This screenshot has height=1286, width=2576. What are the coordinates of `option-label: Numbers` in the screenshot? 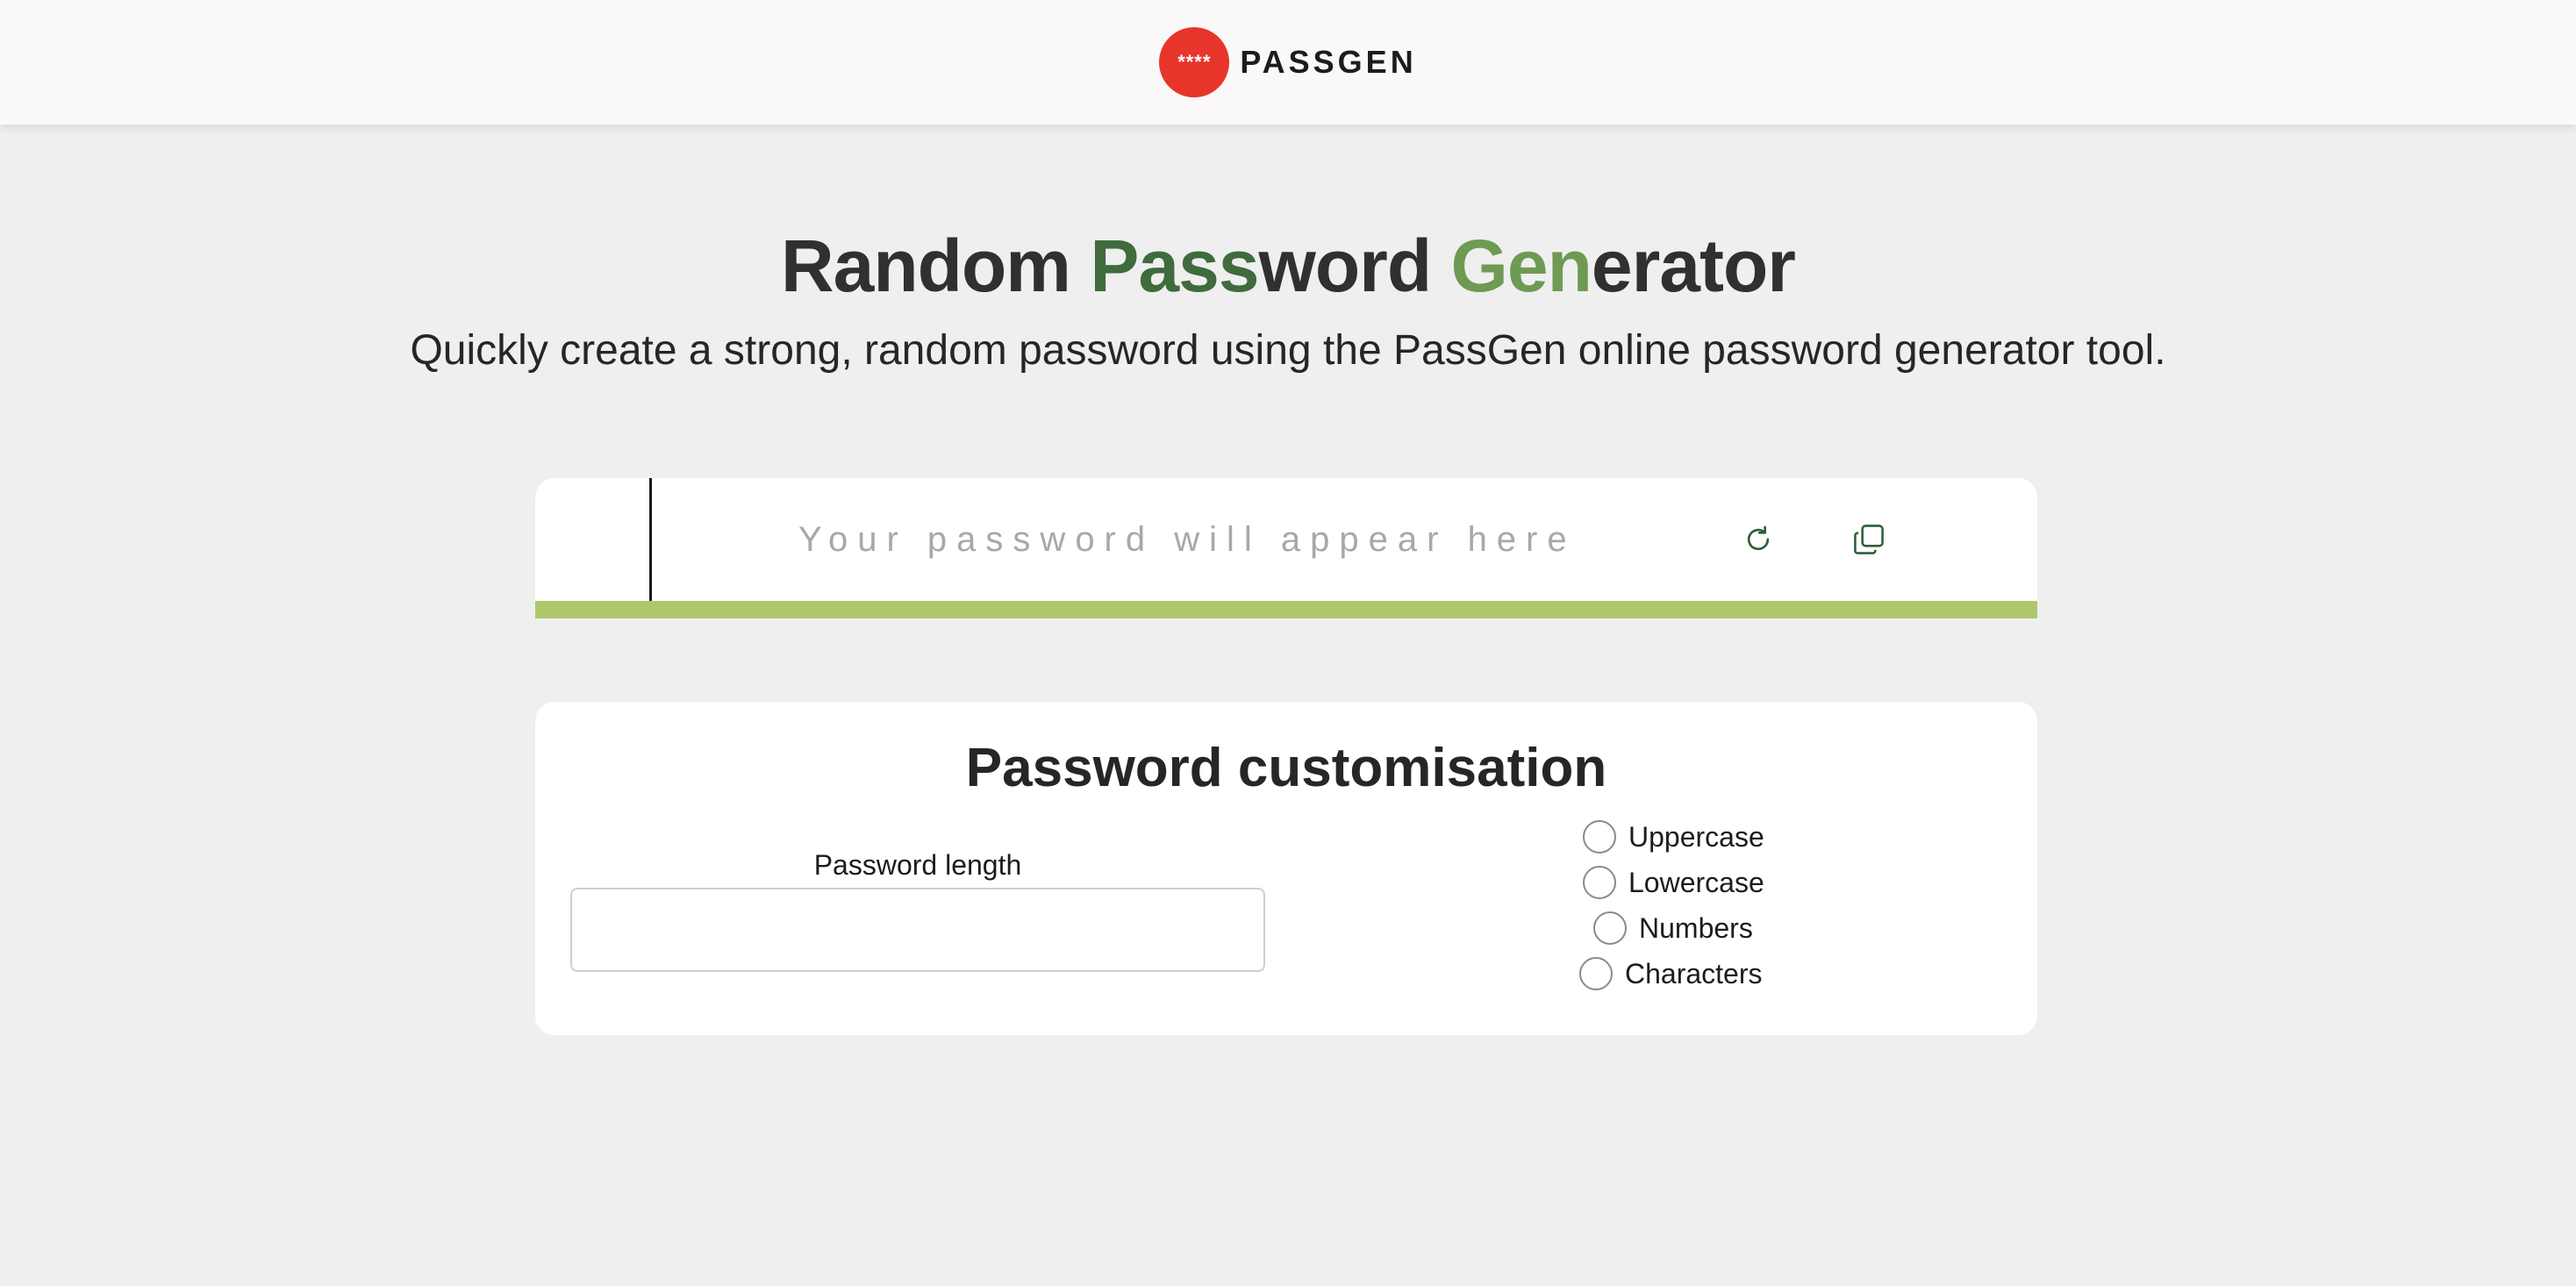 It's located at (1696, 927).